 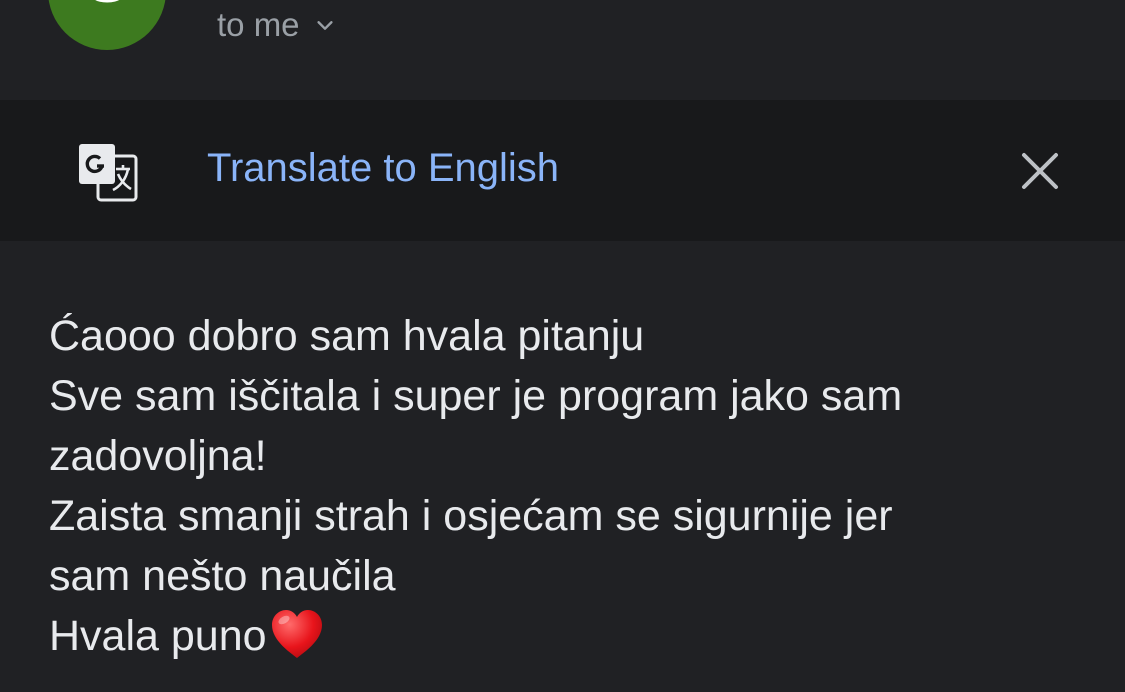 What do you see at coordinates (296, 634) in the screenshot?
I see `red-heart-emoji-icon` at bounding box center [296, 634].